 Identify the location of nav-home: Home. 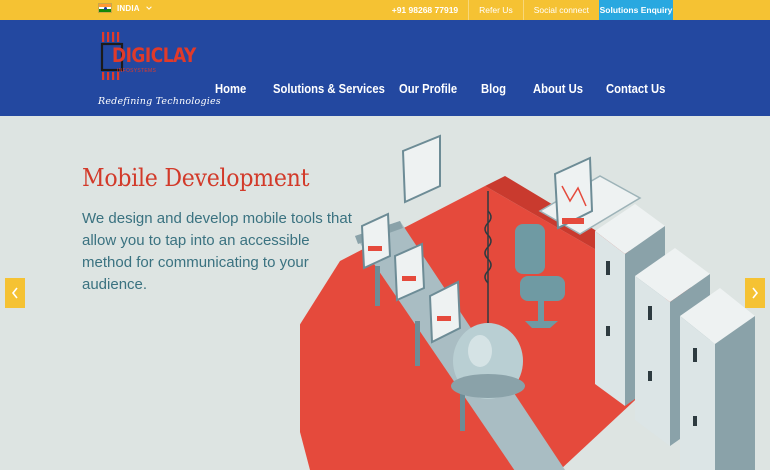
(230, 89).